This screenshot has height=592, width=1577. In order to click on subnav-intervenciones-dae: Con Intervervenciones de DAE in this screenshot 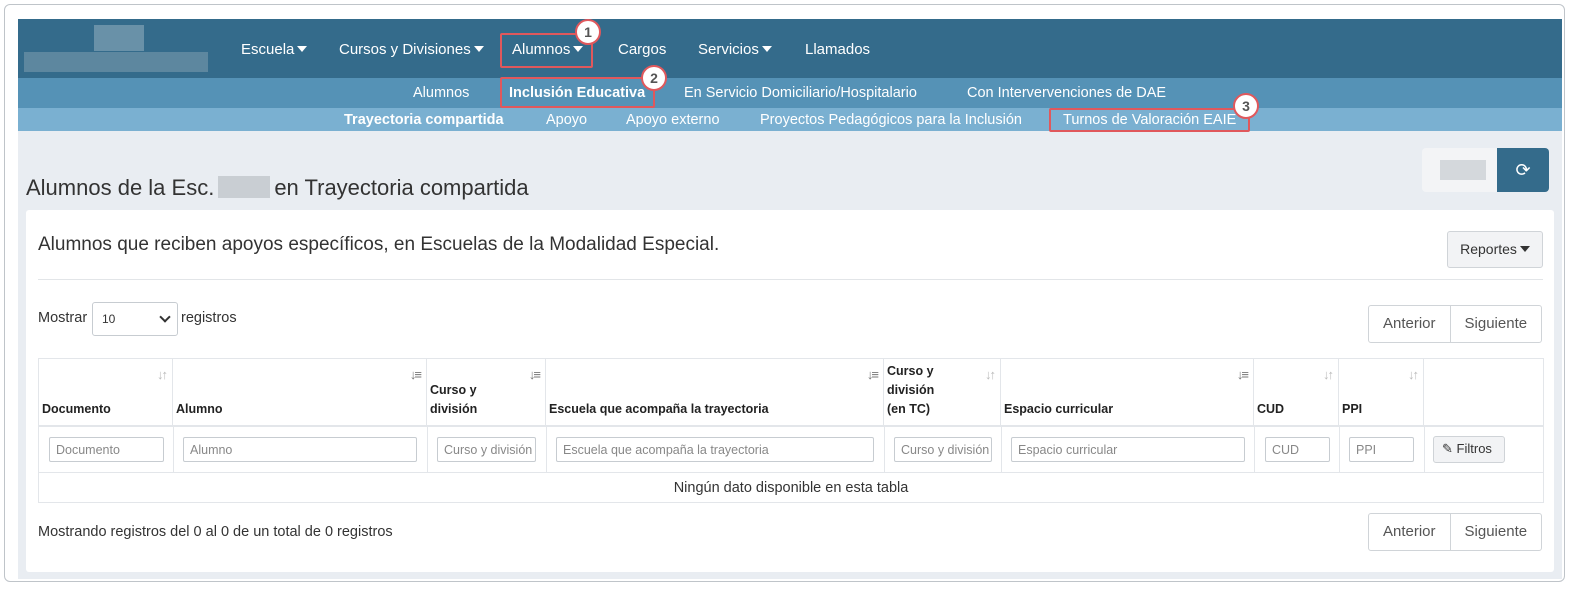, I will do `click(1066, 93)`.